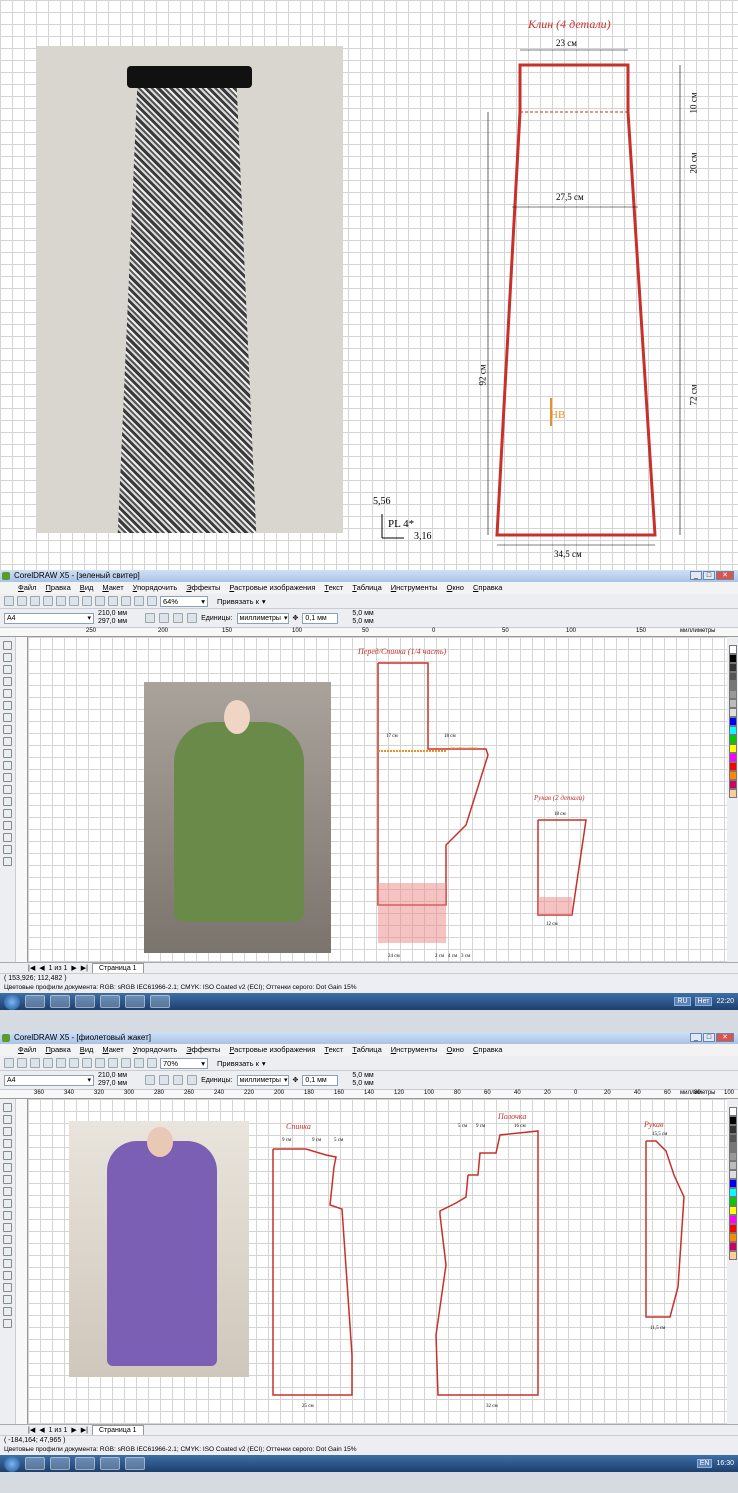 Image resolution: width=738 pixels, height=1493 pixels. Describe the element at coordinates (49, 1080) in the screenshot. I see `page-size-combo: A4 ▾` at that location.